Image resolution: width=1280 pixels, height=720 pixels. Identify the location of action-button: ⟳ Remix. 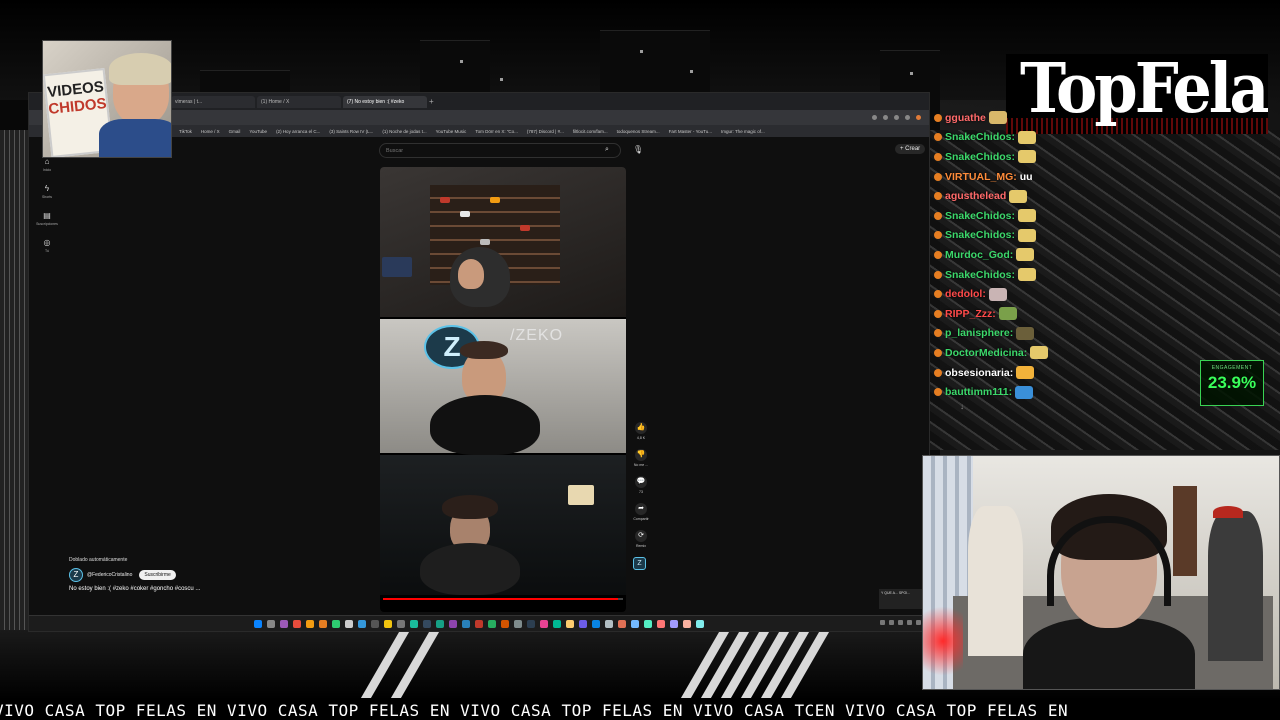
(641, 539).